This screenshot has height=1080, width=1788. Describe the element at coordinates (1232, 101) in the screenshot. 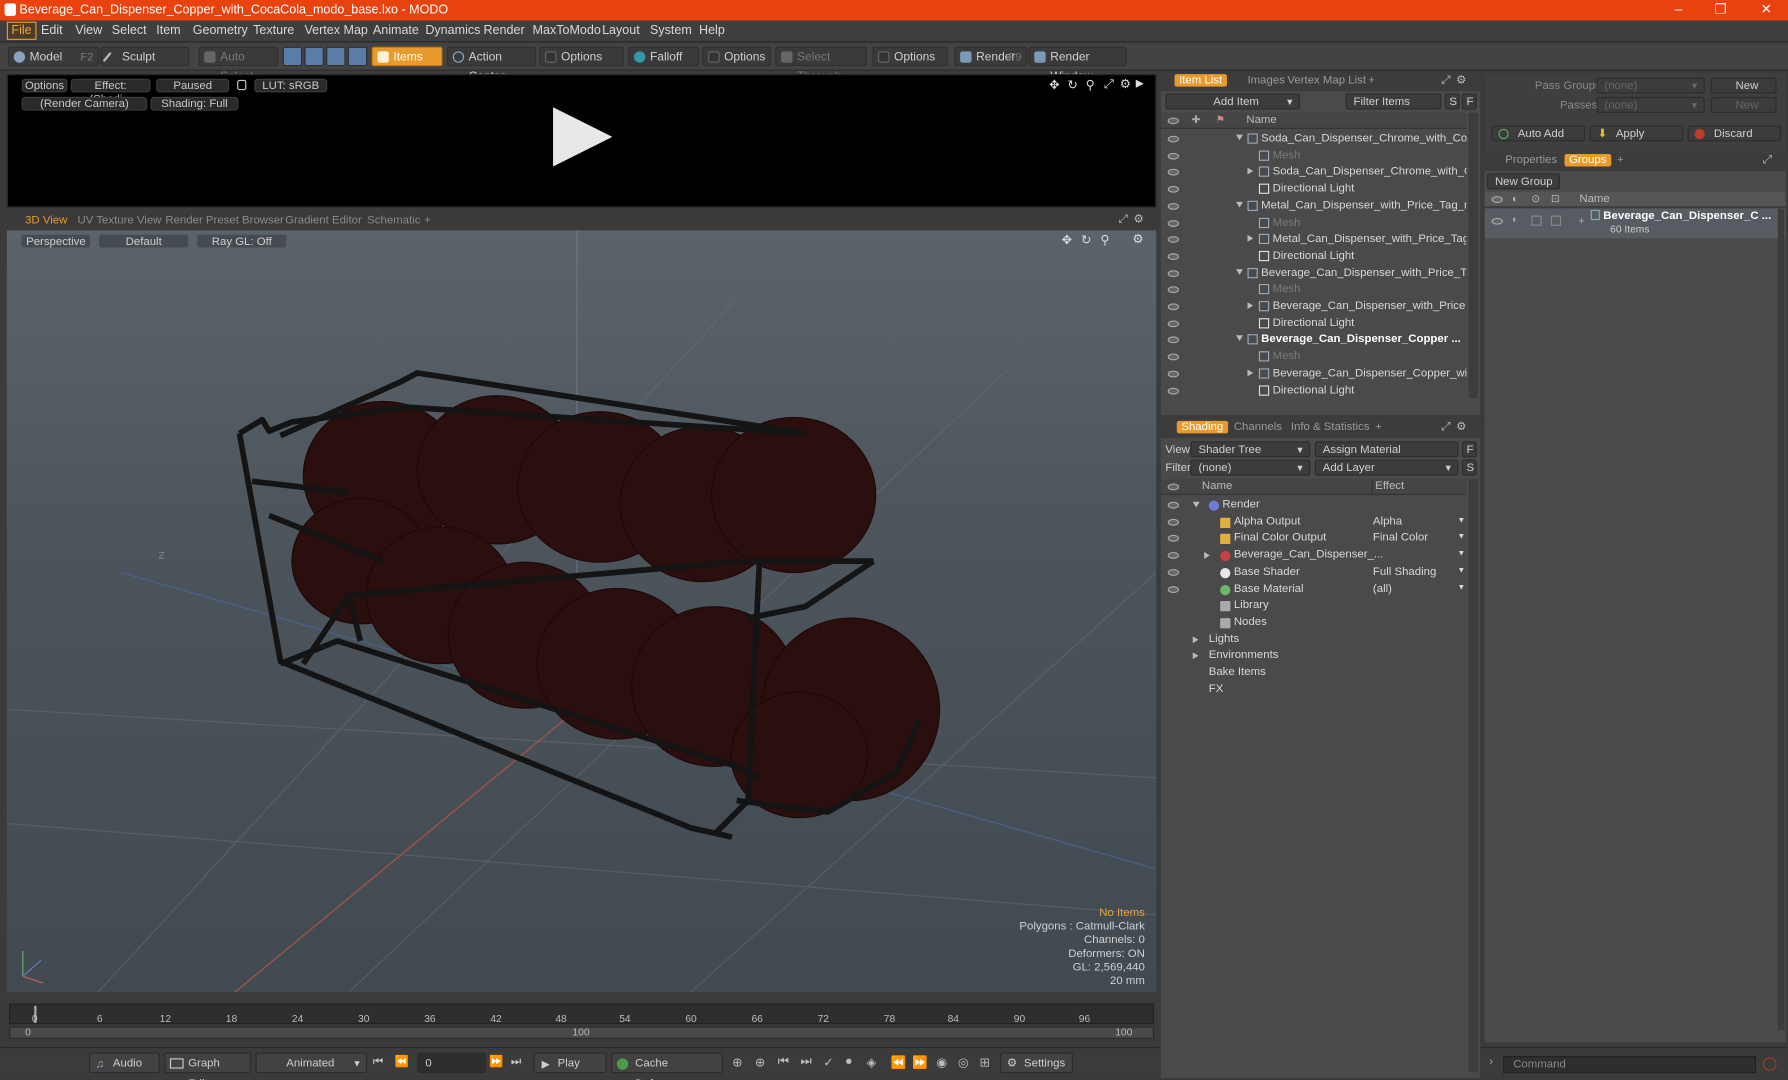

I see `add-item-button: Add Item ▼` at that location.